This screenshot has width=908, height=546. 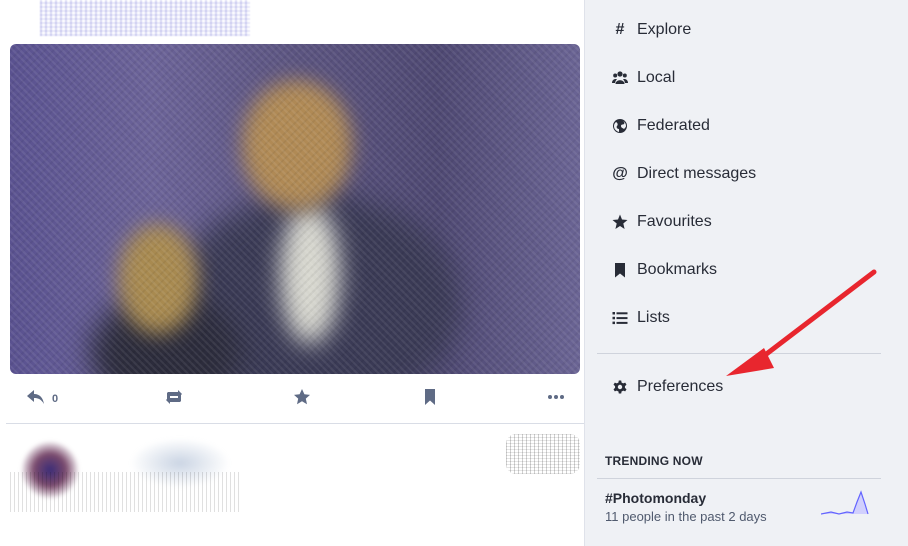 I want to click on more-options-button, so click(x=556, y=399).